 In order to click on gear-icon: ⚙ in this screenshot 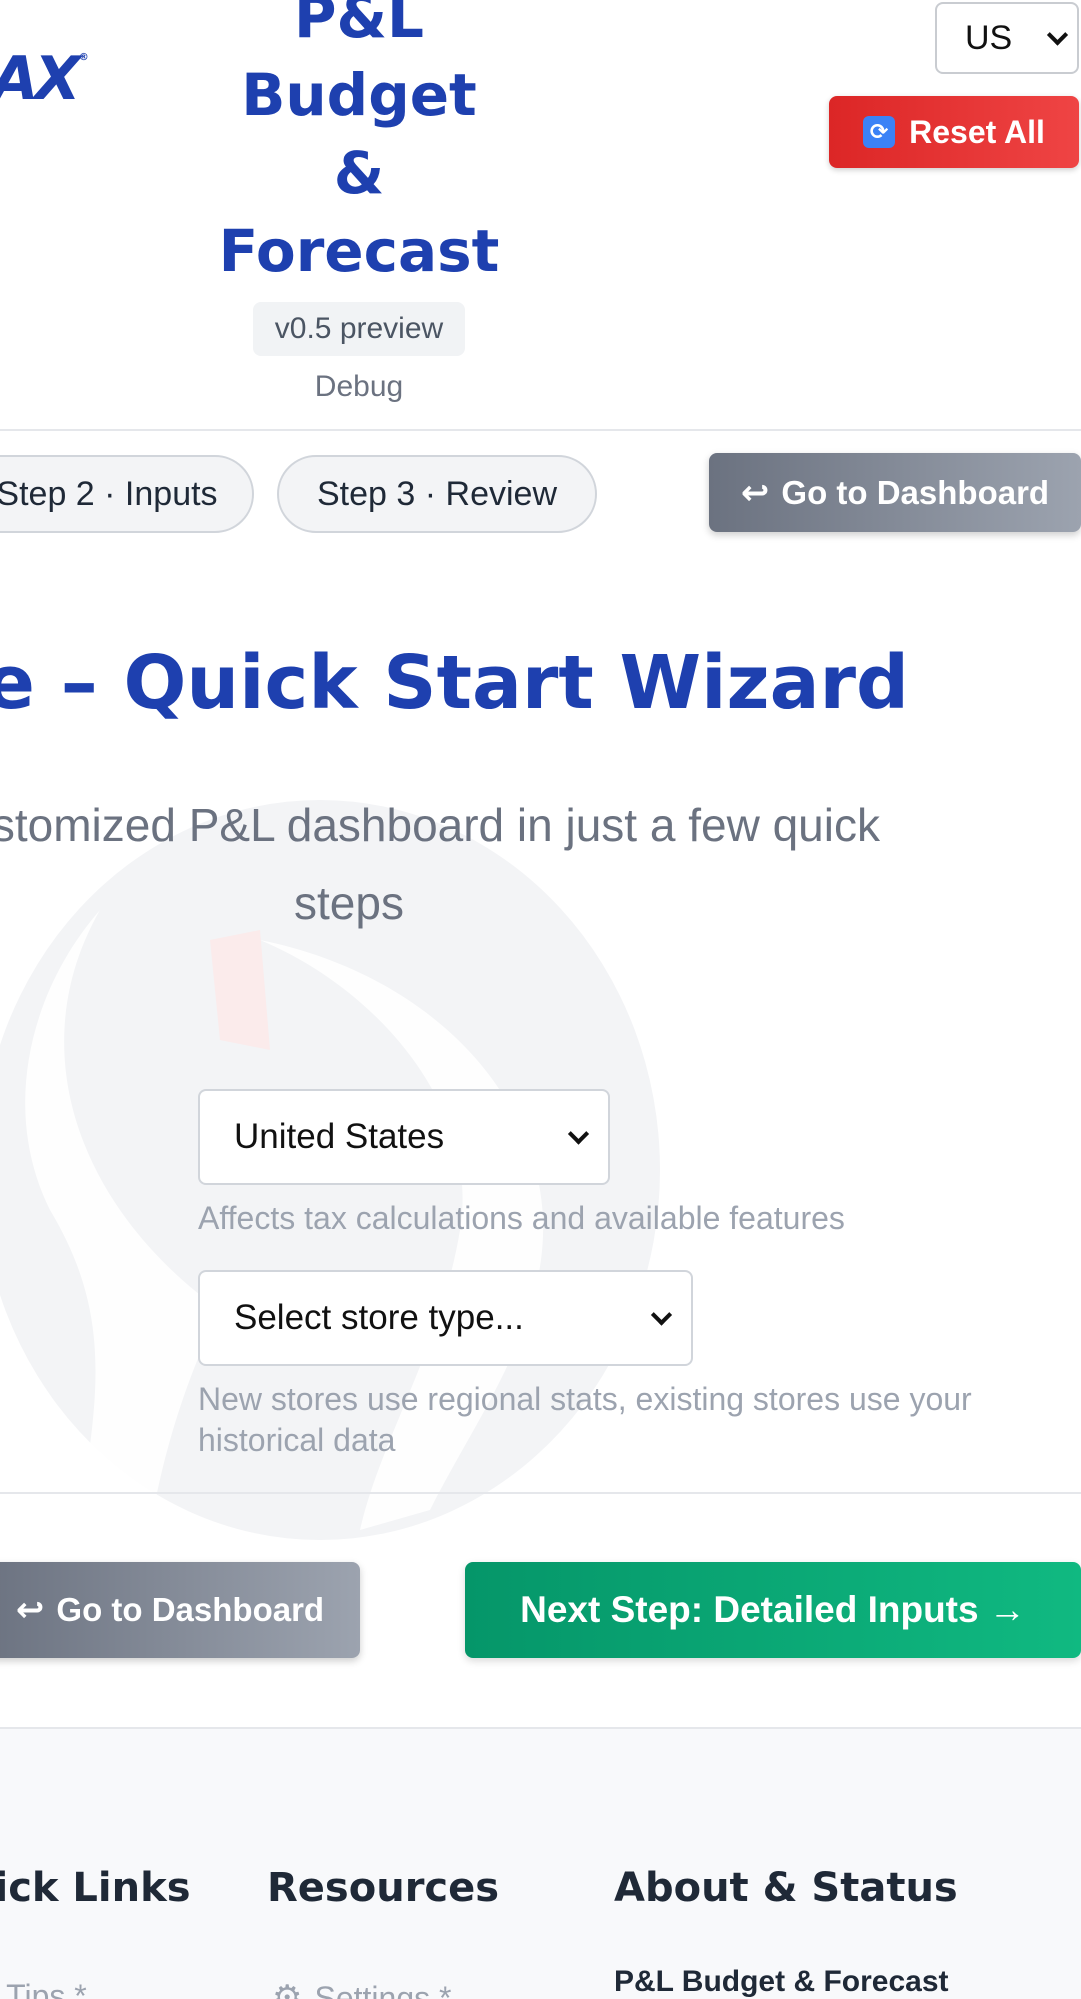, I will do `click(287, 1989)`.